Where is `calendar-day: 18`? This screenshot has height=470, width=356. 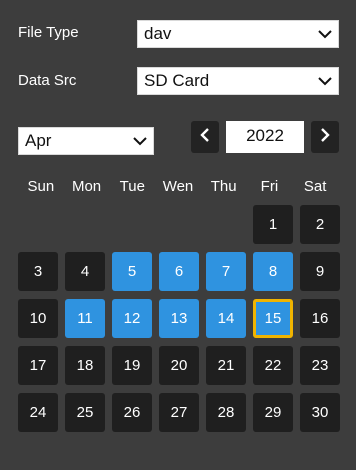 calendar-day: 18 is located at coordinates (85, 365).